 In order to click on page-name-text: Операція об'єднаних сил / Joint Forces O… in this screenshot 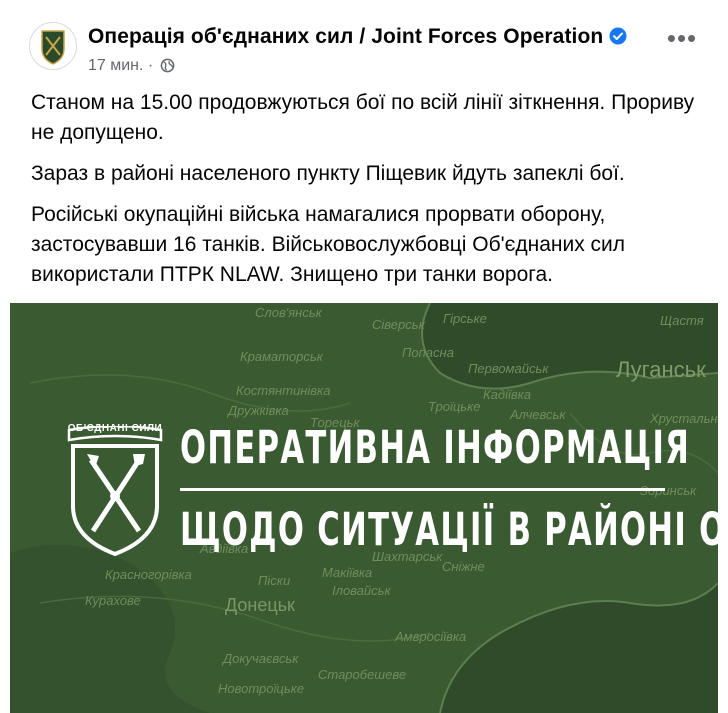, I will do `click(345, 36)`.